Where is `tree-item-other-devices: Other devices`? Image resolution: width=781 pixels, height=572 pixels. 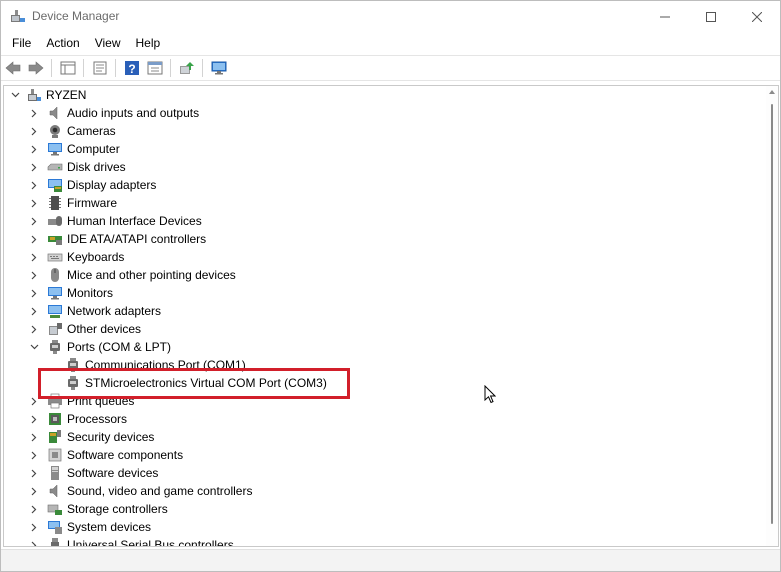
tree-item-other-devices: Other devices is located at coordinates (85, 329).